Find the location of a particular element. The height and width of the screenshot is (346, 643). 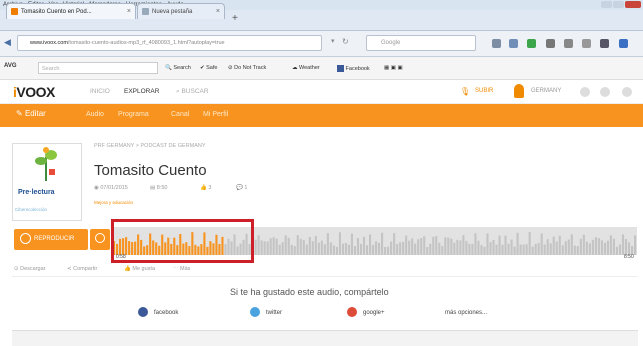

safe-button: ✔ Safe is located at coordinates (208, 68).